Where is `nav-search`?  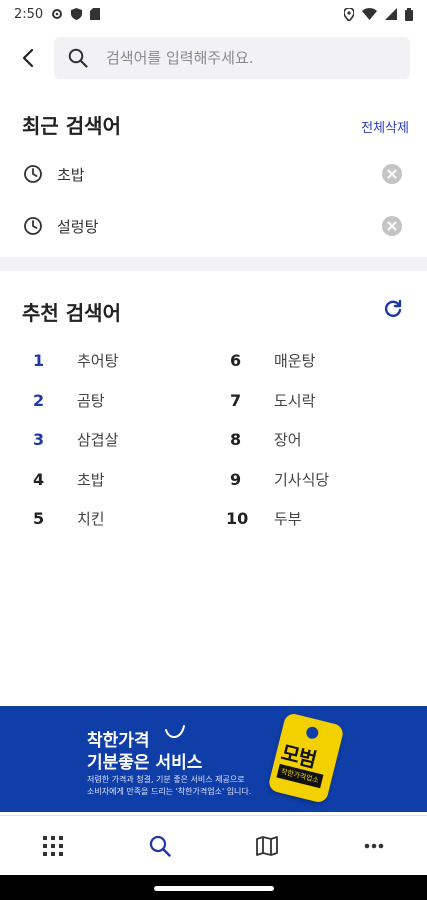 nav-search is located at coordinates (160, 846).